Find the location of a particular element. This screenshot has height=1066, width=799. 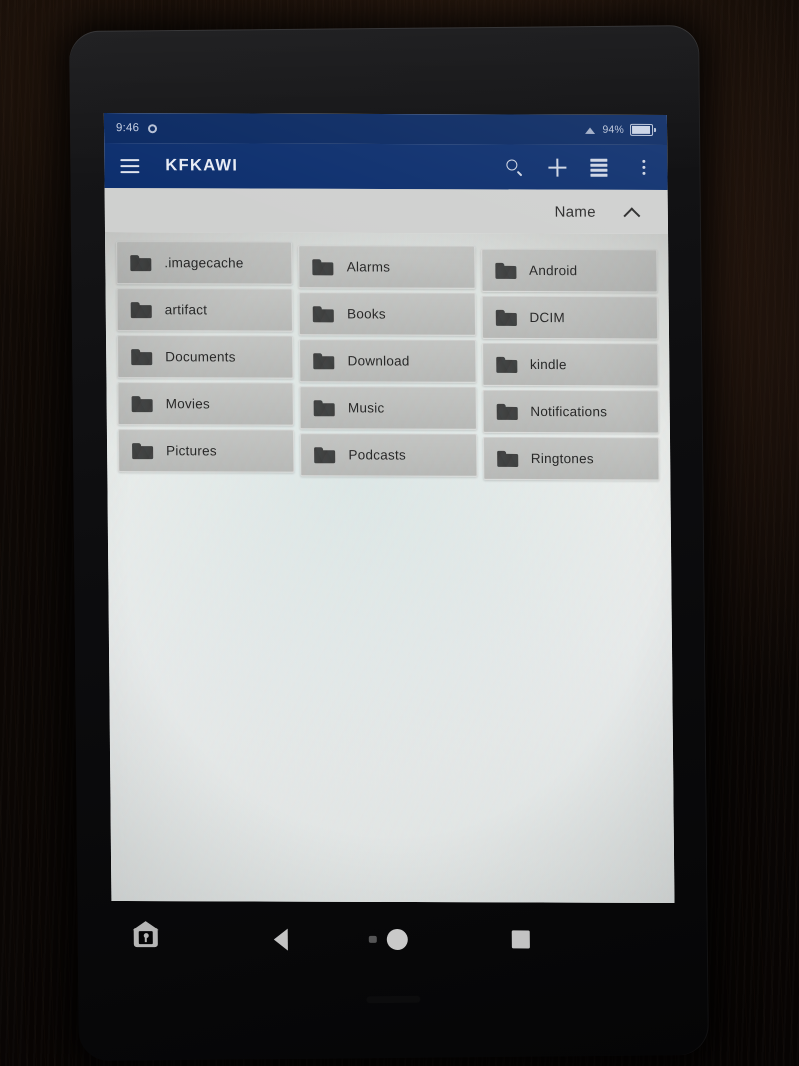

app-bar: KFKAWI is located at coordinates (386, 166).